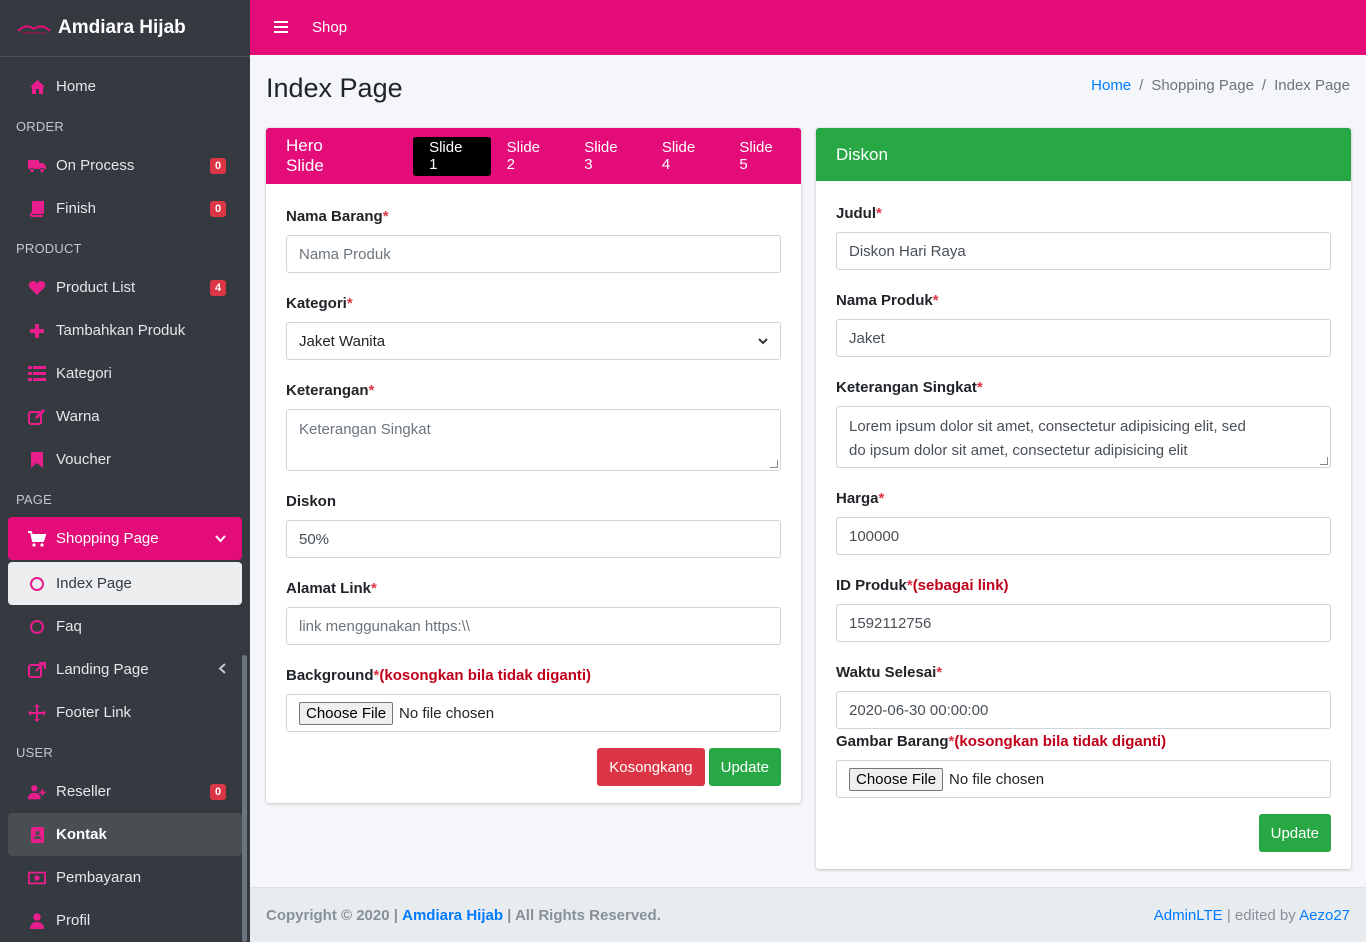 Image resolution: width=1366 pixels, height=942 pixels. Describe the element at coordinates (808, 27) in the screenshot. I see `top-navbar: Shop` at that location.